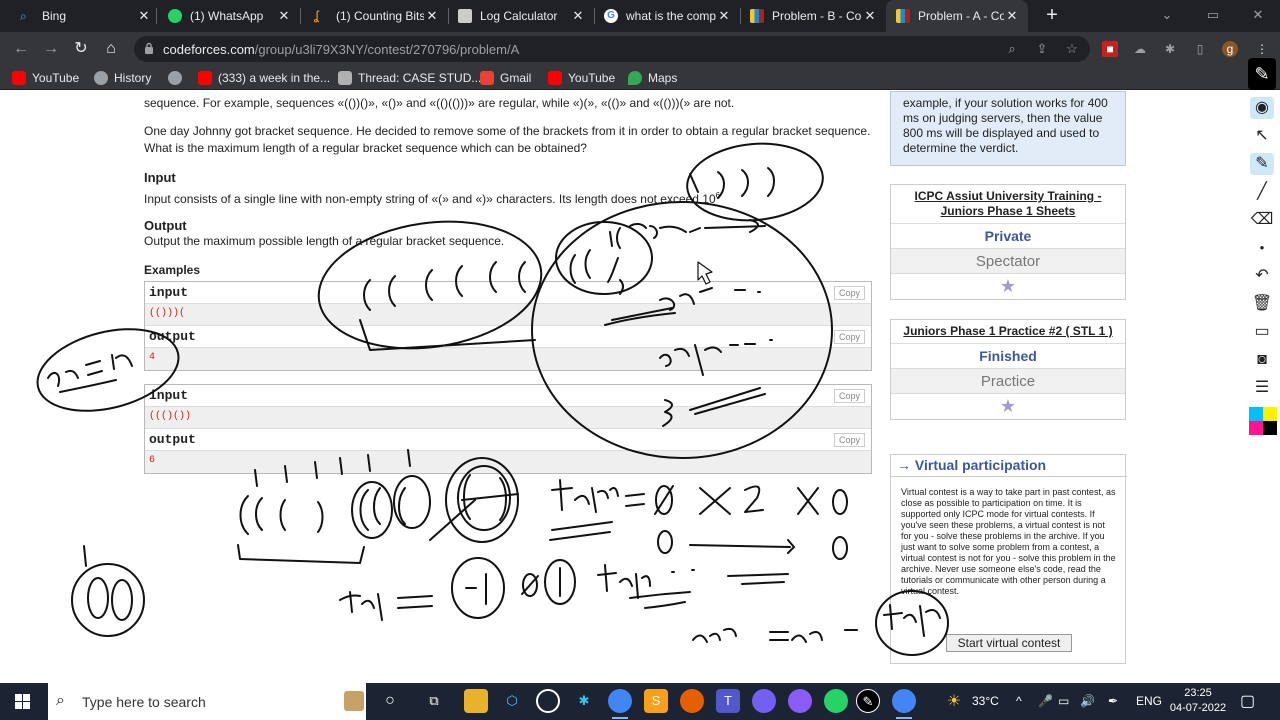 The width and height of the screenshot is (1280, 720). I want to click on notification-icon: ▢, so click(1247, 701).